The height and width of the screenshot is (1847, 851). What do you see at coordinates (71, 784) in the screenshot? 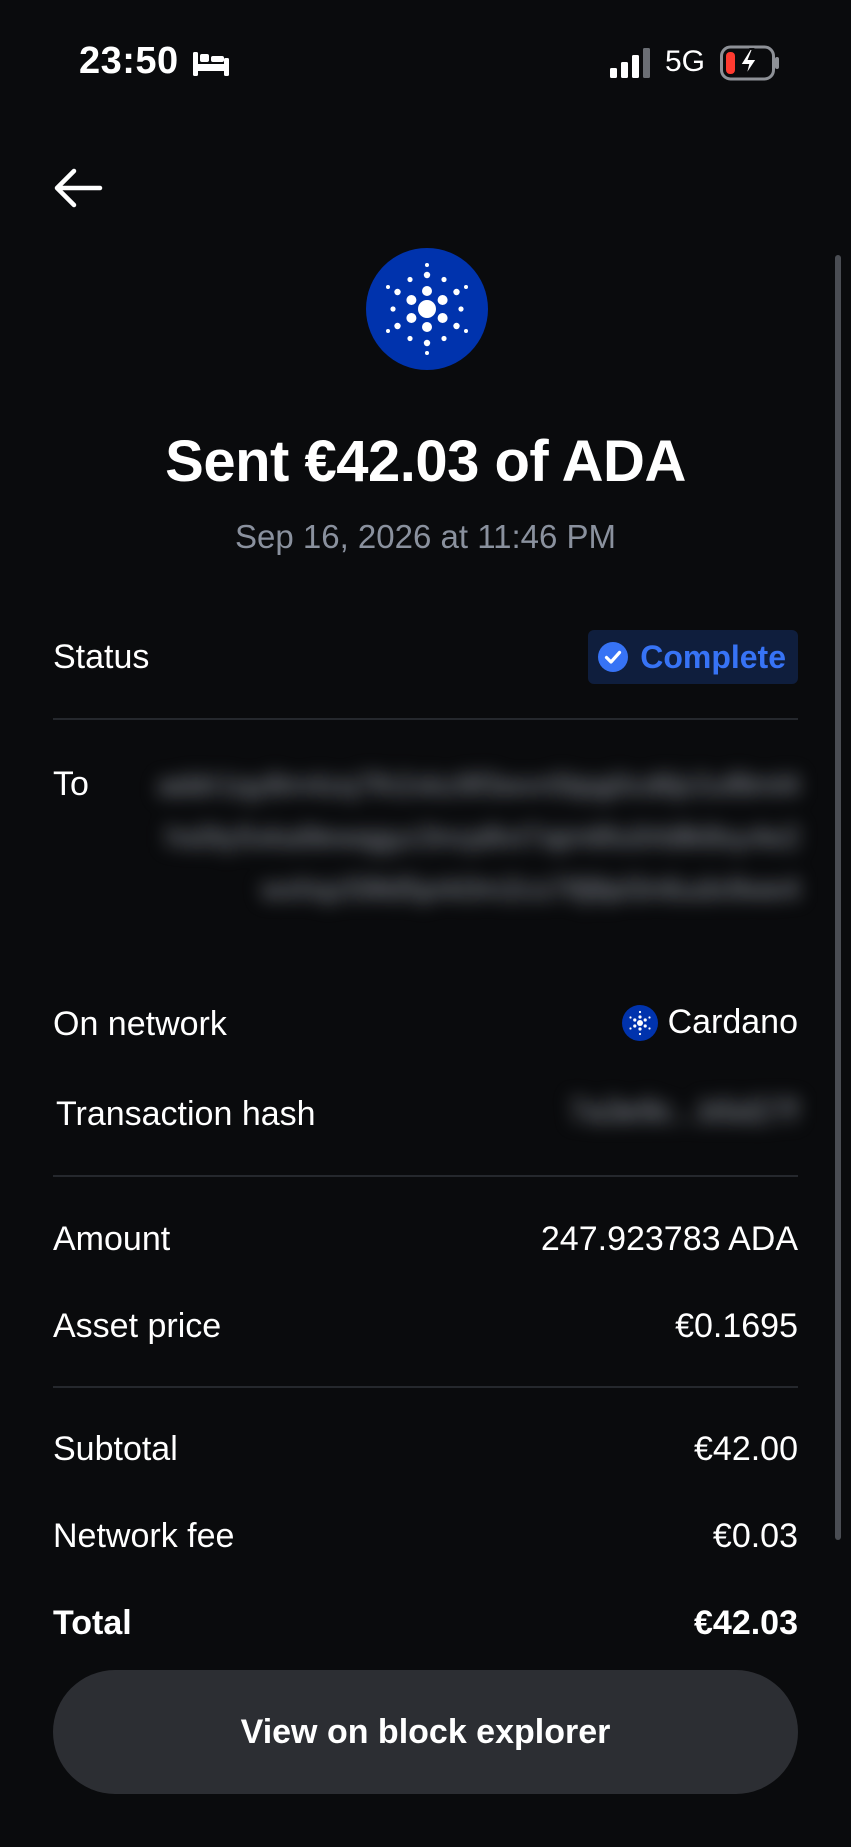
I see `to-label: To` at bounding box center [71, 784].